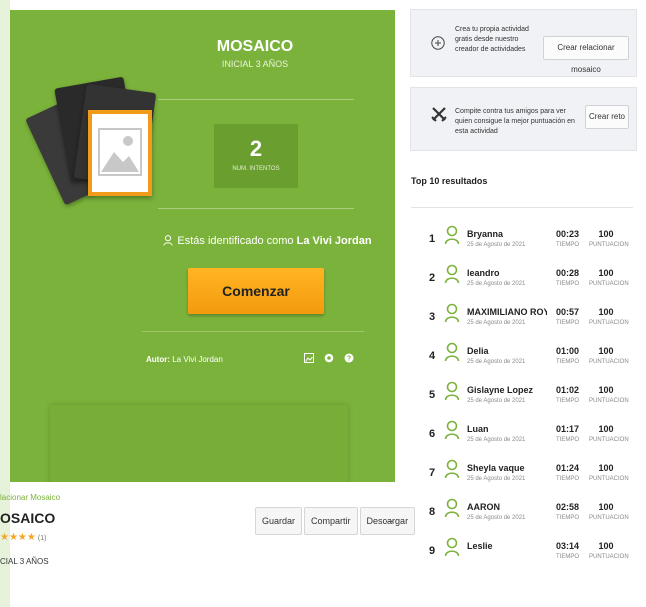 The image size is (646, 607). I want to click on result-time: 03:14, so click(568, 546).